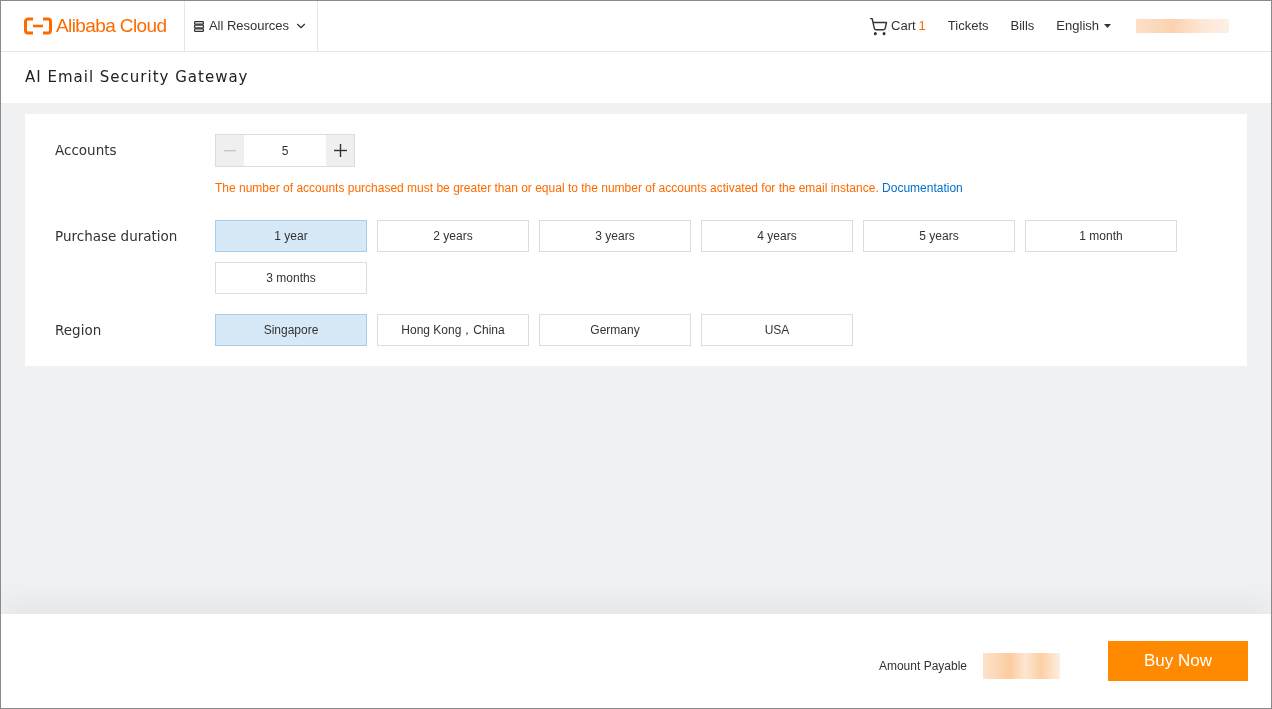 The image size is (1272, 709). I want to click on cart-link: Cart 1, so click(897, 26).